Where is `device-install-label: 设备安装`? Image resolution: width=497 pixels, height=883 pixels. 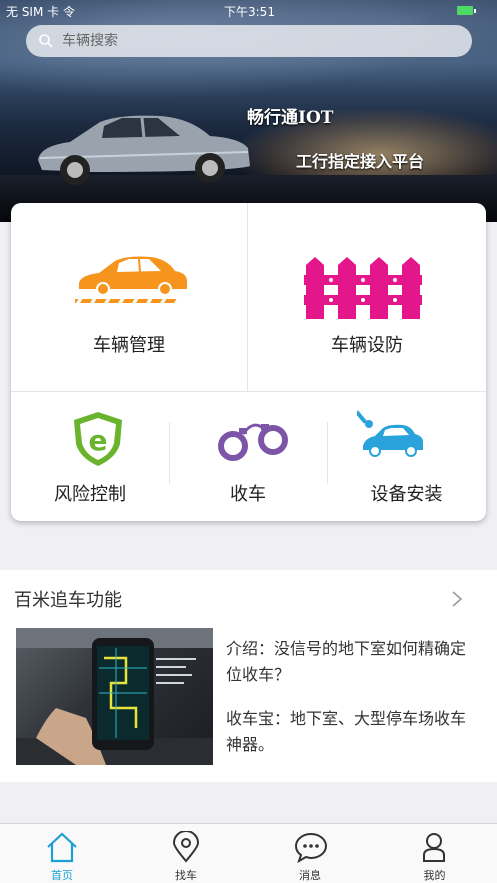
device-install-label: 设备安装 is located at coordinates (406, 494).